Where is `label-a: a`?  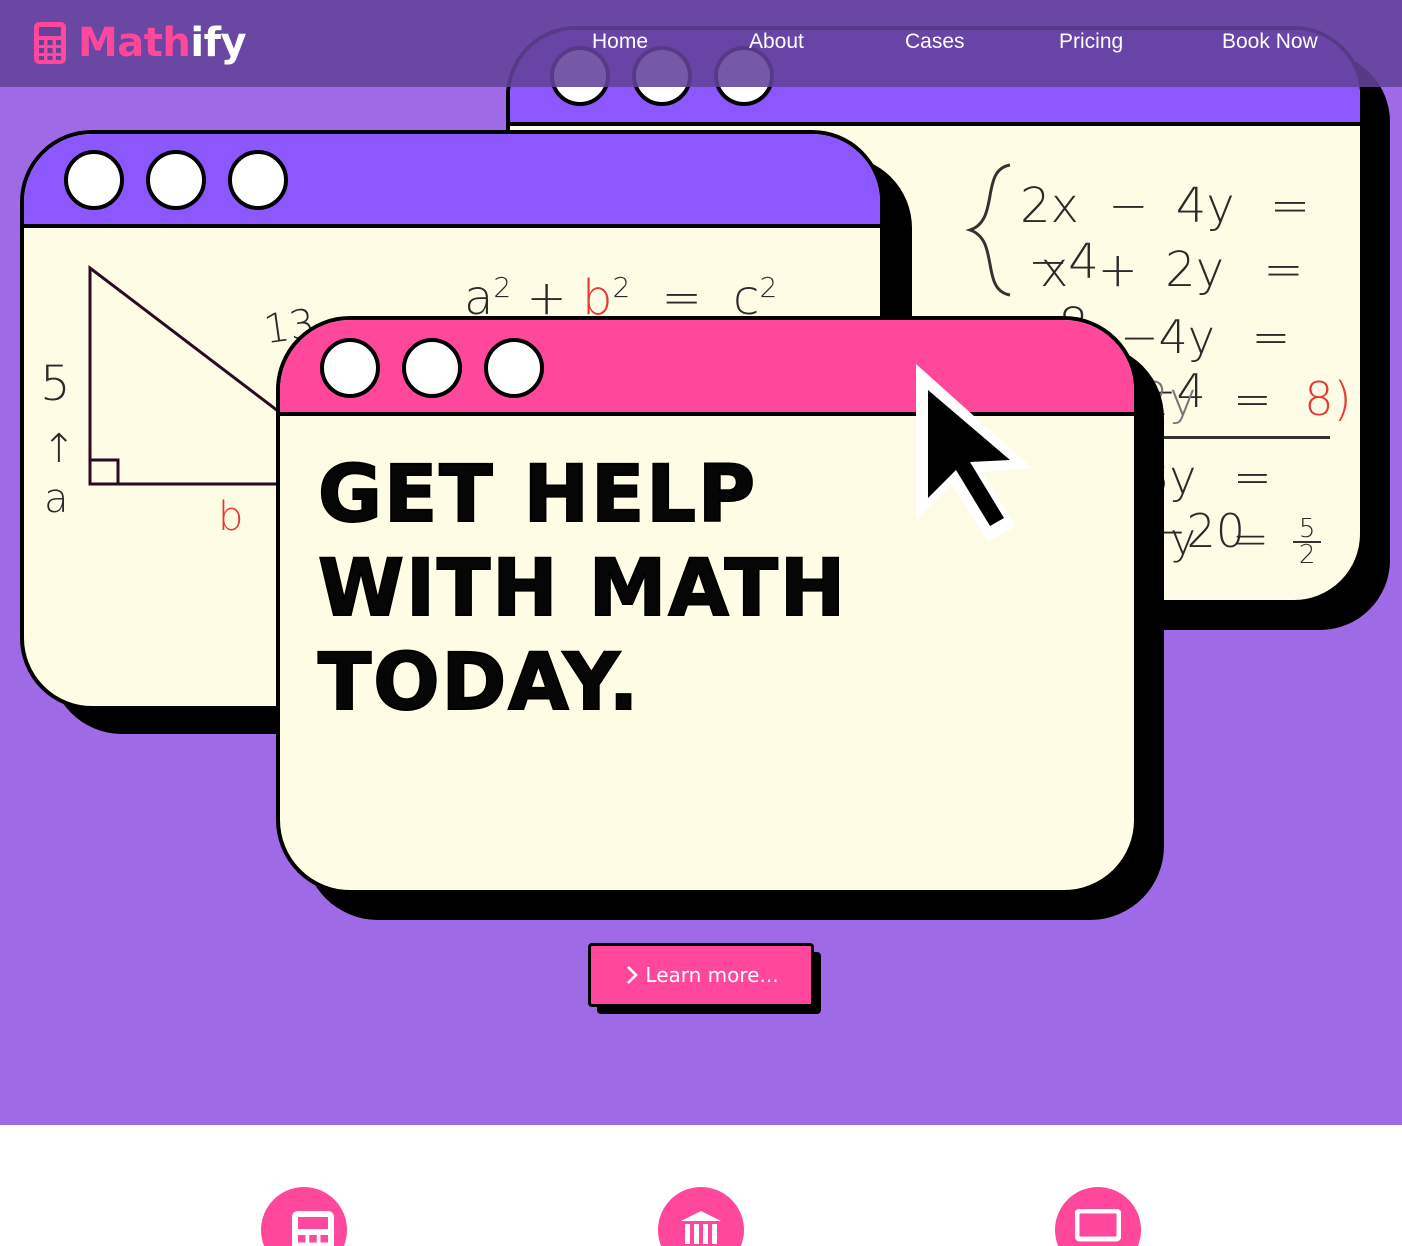 label-a: a is located at coordinates (56, 499).